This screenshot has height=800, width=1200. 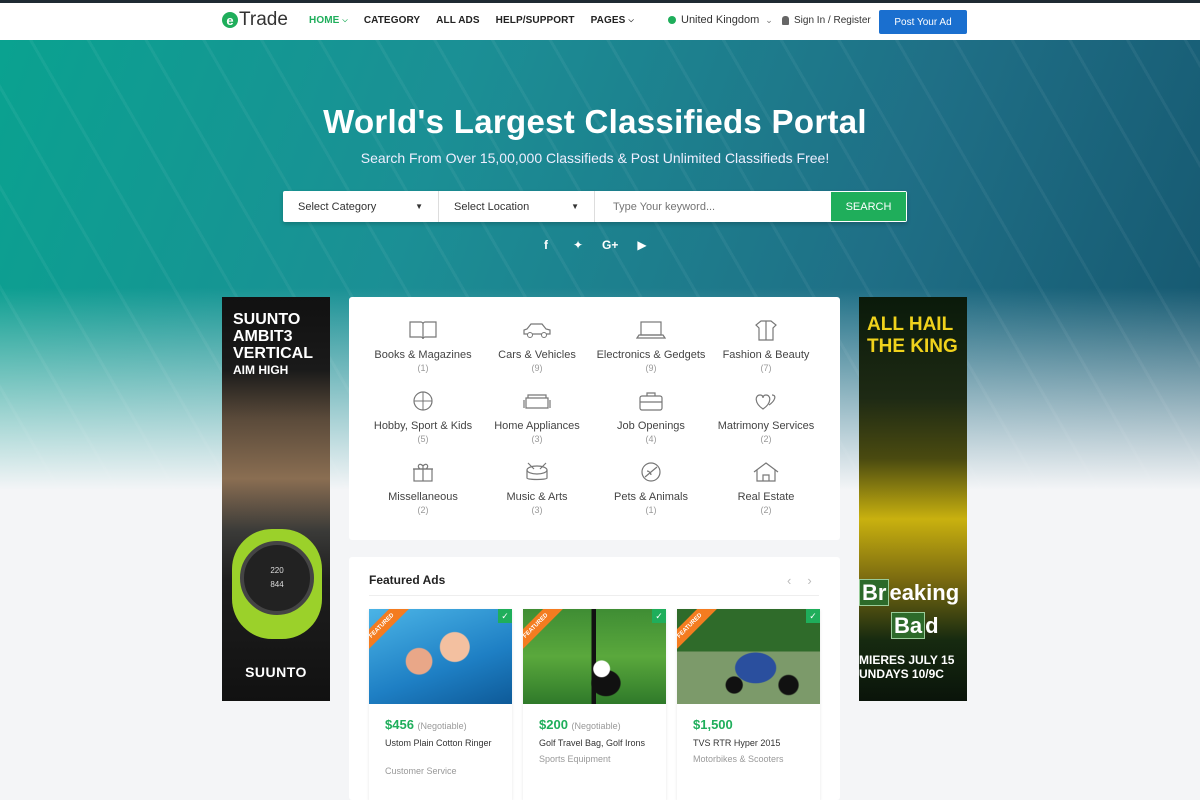 I want to click on logo: e Trade, so click(x=255, y=20).